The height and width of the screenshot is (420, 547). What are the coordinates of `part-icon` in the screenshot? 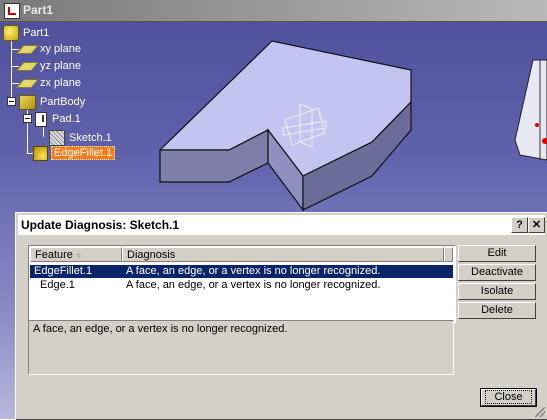 It's located at (11, 33).